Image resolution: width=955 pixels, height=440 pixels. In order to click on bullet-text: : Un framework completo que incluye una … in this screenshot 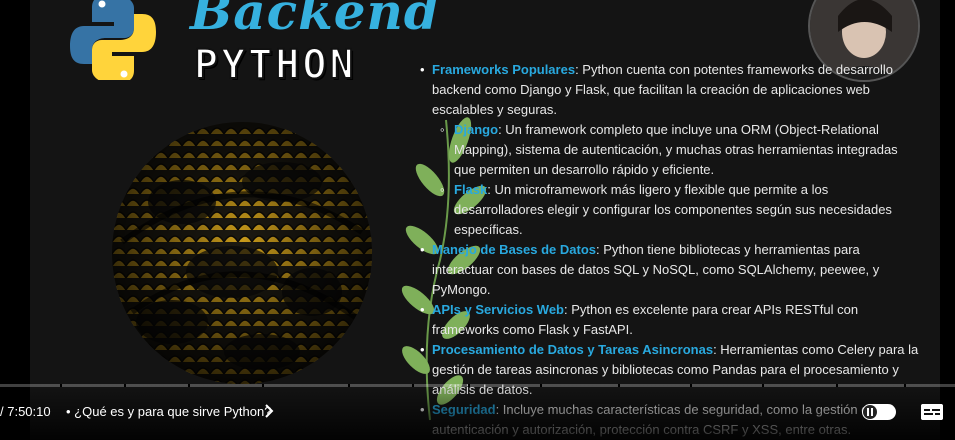, I will do `click(676, 149)`.